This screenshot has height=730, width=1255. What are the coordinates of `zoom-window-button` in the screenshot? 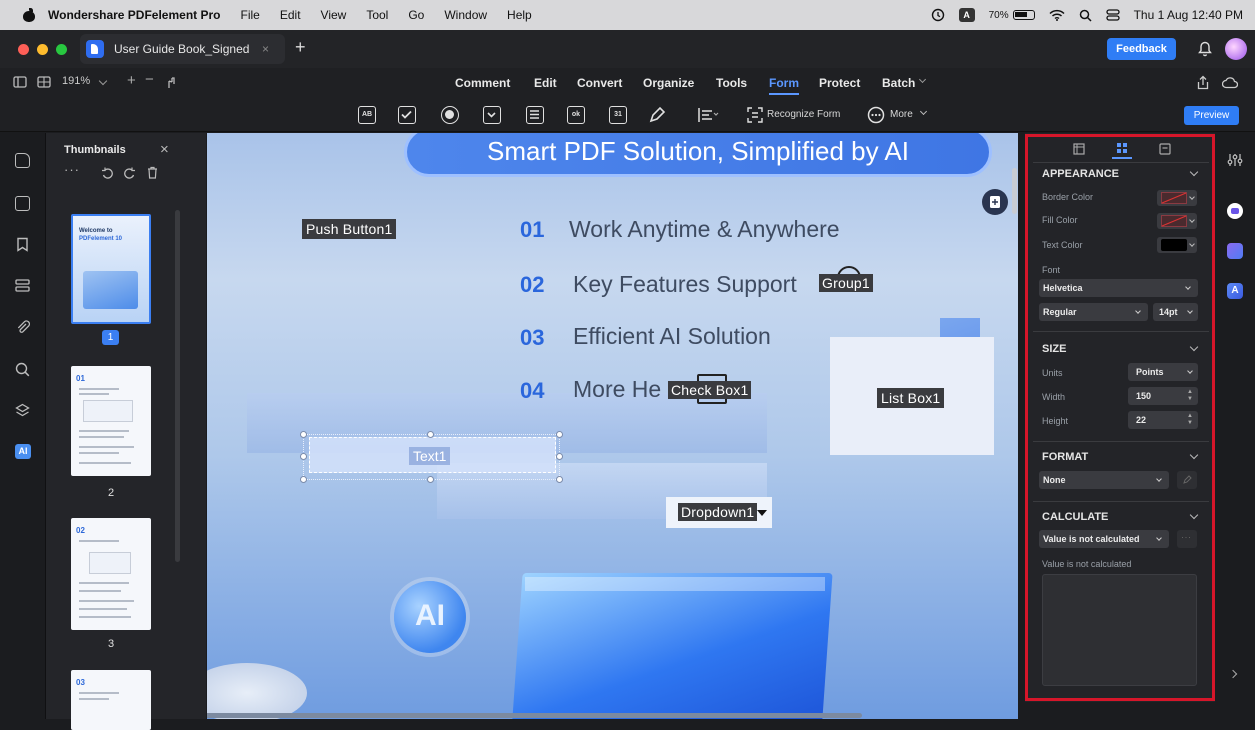 It's located at (61, 49).